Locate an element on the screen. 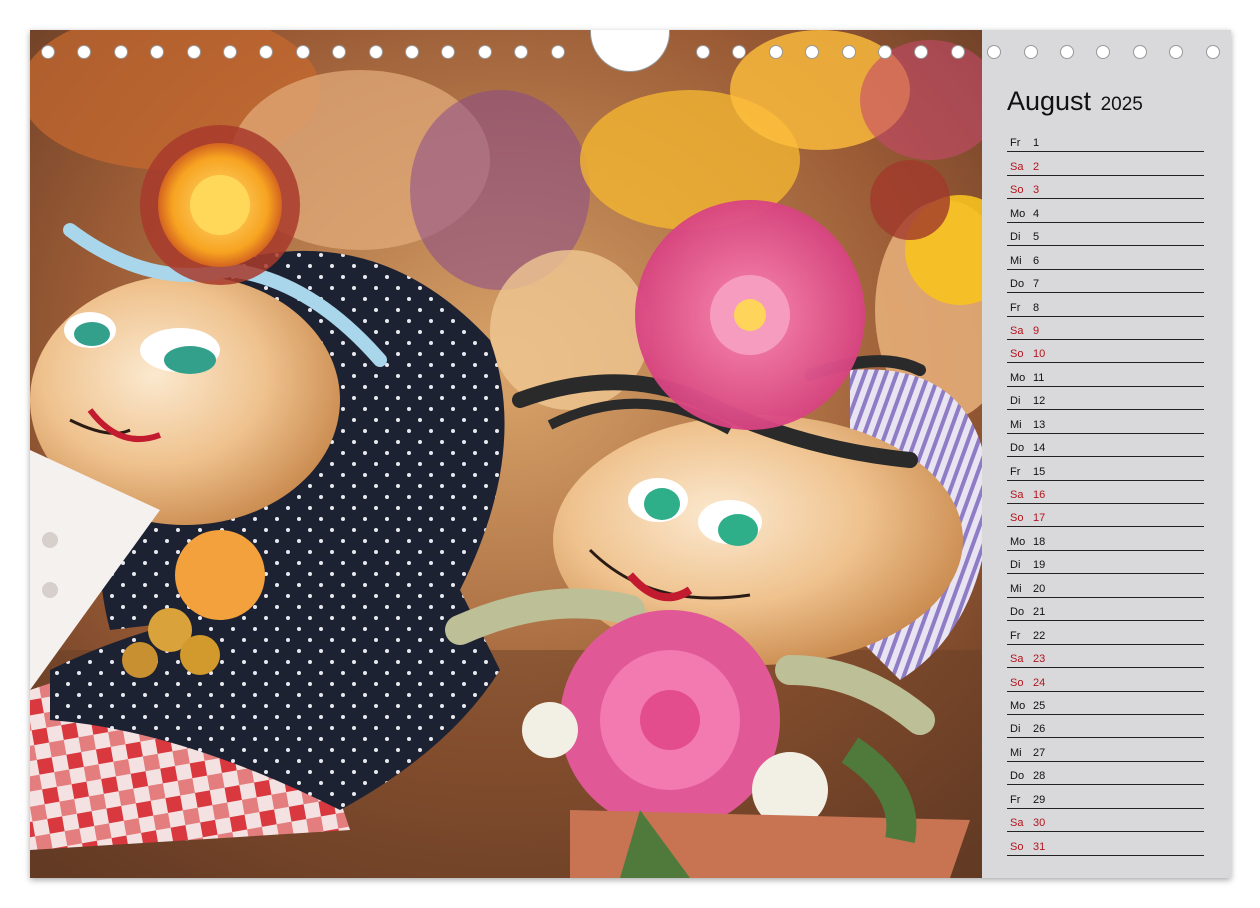 This screenshot has height=908, width=1260. day-number: 25 is located at coordinates (1039, 705).